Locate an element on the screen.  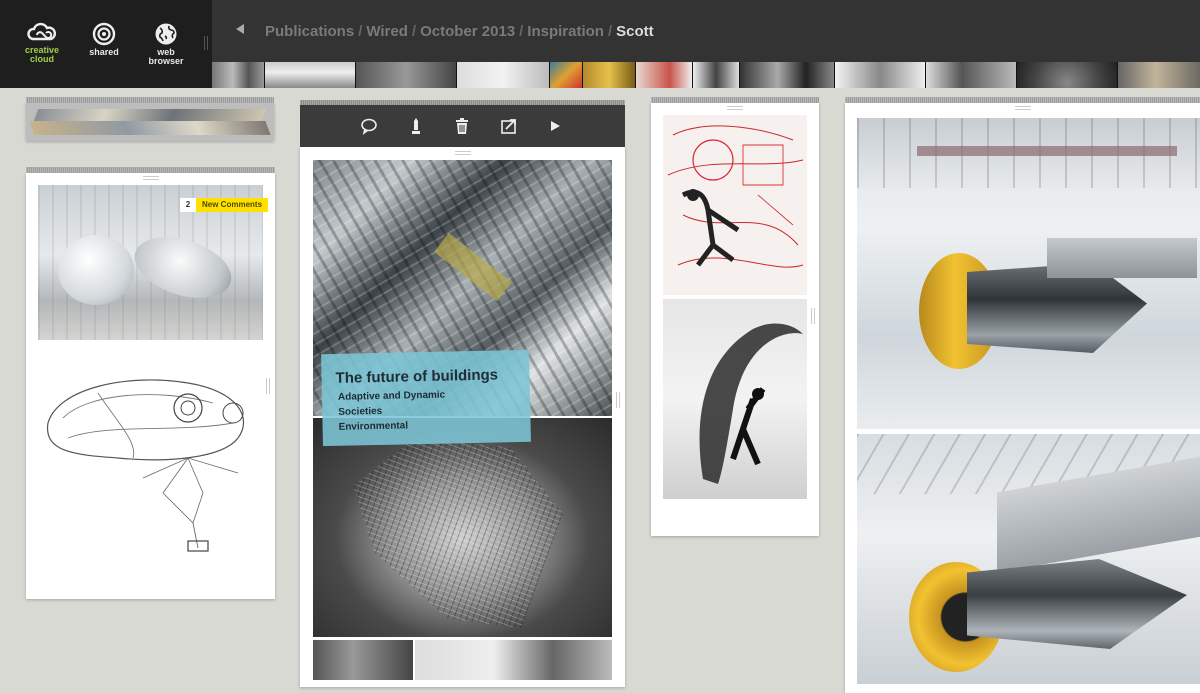
creative-cloud-icon is located at coordinates (42, 31).